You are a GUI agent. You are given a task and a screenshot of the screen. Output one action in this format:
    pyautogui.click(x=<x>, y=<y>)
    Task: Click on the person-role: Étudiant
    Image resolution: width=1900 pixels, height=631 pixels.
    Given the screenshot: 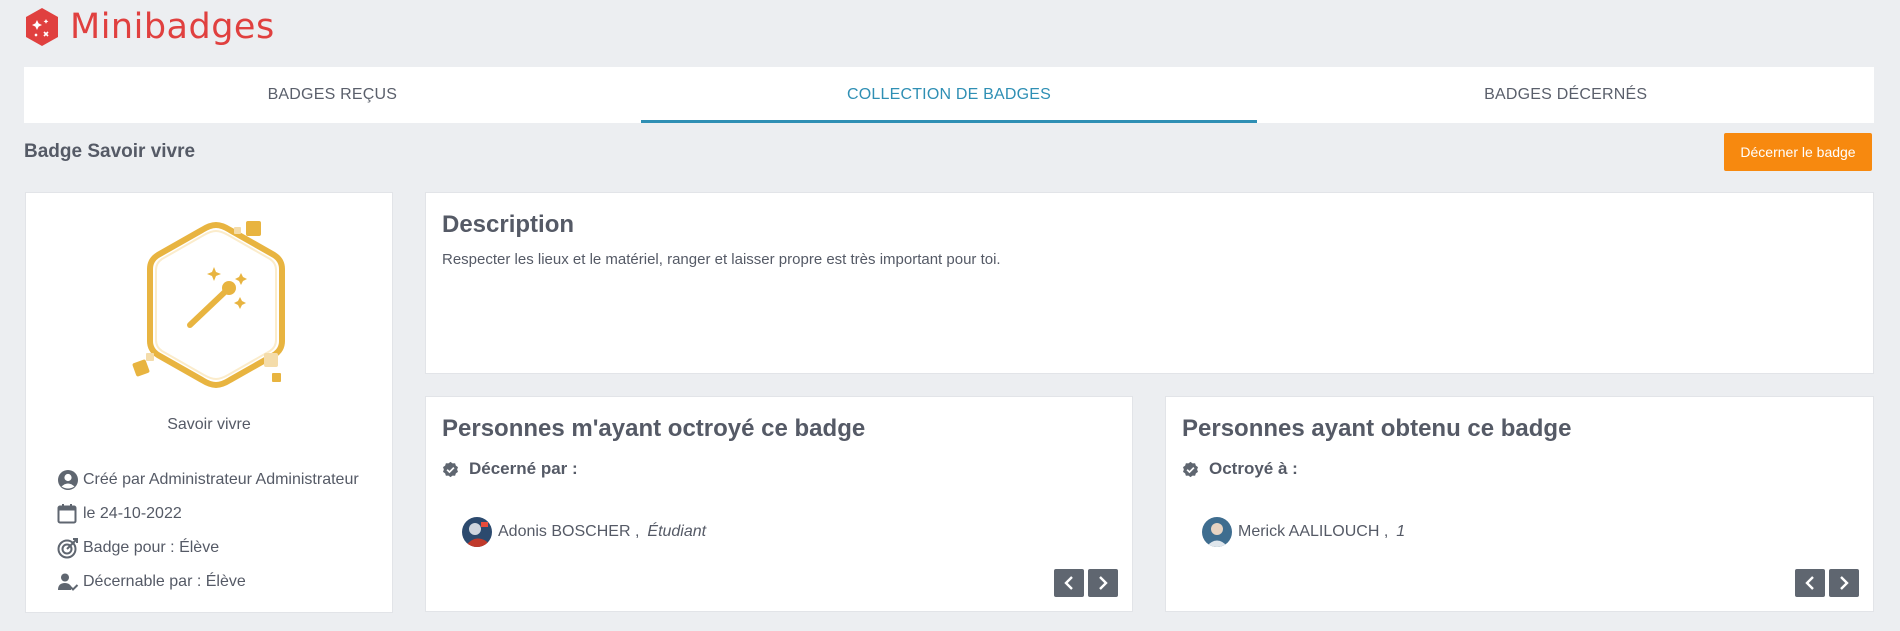 What is the action you would take?
    pyautogui.click(x=677, y=531)
    